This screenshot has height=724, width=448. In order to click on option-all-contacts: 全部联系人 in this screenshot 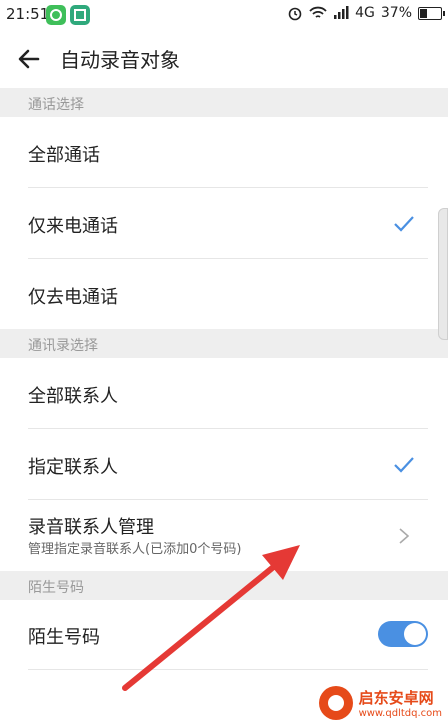, I will do `click(224, 393)`.